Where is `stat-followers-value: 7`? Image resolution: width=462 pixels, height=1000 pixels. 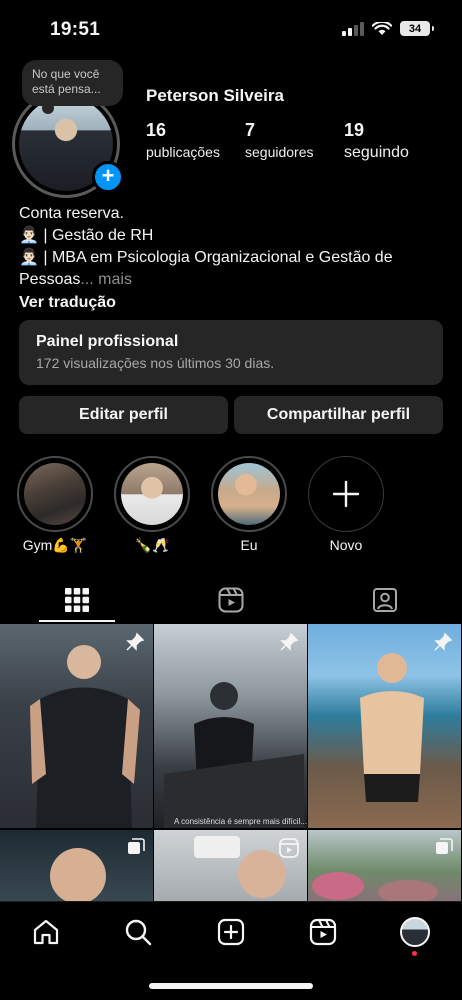 stat-followers-value: 7 is located at coordinates (250, 130).